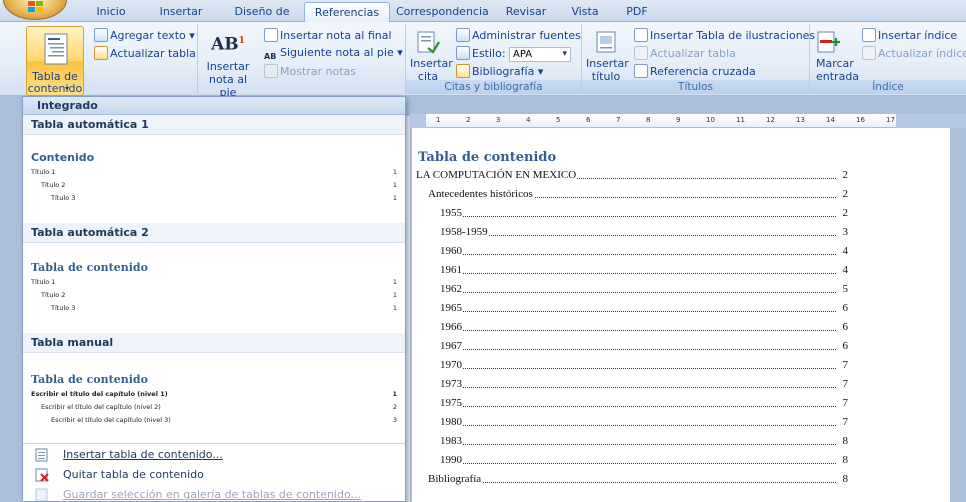  Describe the element at coordinates (518, 35) in the screenshot. I see `manage-sources-button: Administrar fuentes` at that location.